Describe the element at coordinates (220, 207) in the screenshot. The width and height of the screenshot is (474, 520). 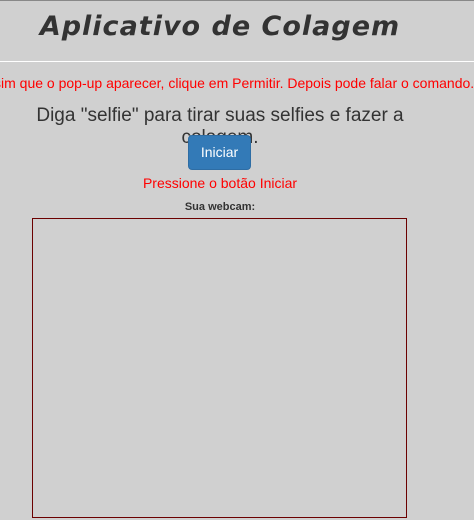
I see `webcam-label: Sua webcam:` at that location.